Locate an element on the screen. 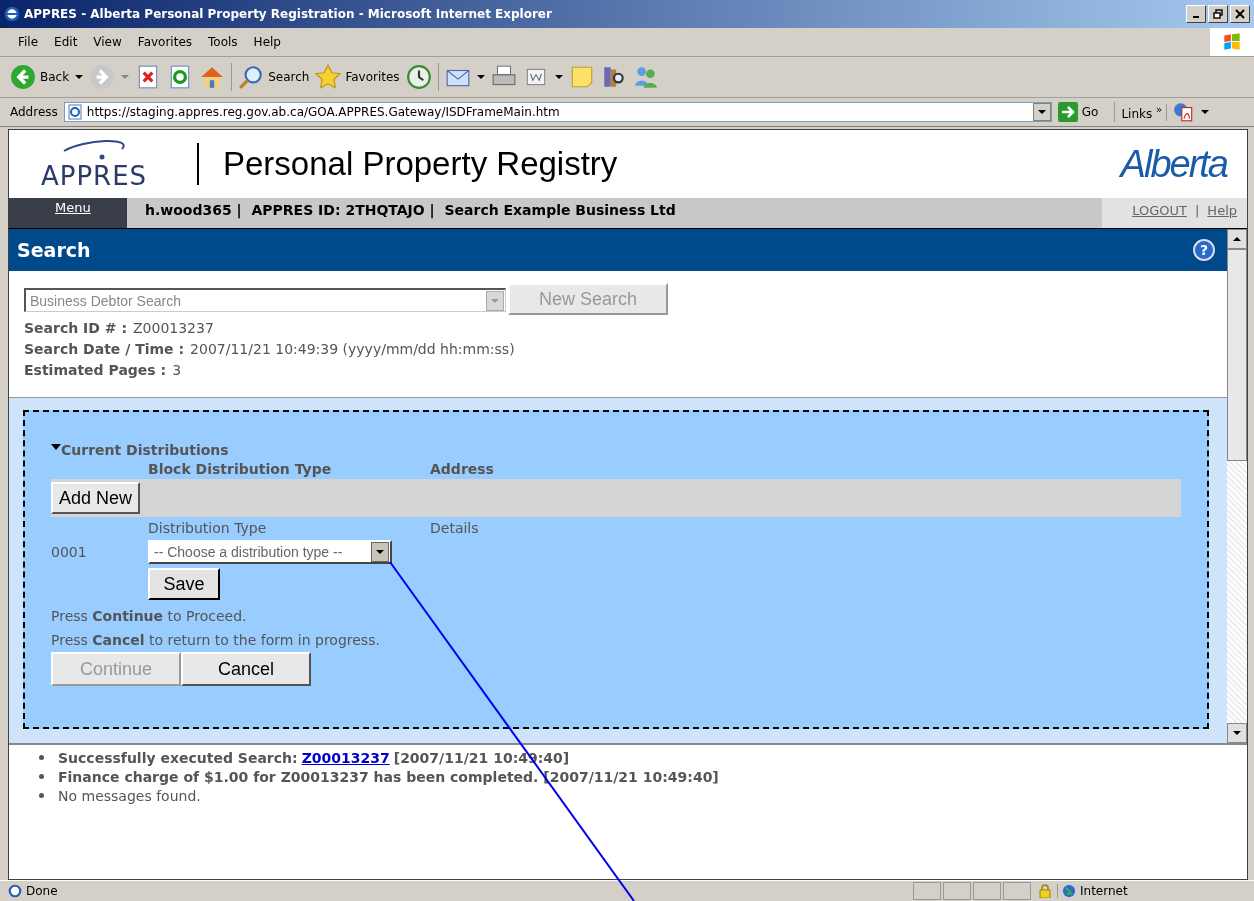  message-text: No messages found. is located at coordinates (129, 795).